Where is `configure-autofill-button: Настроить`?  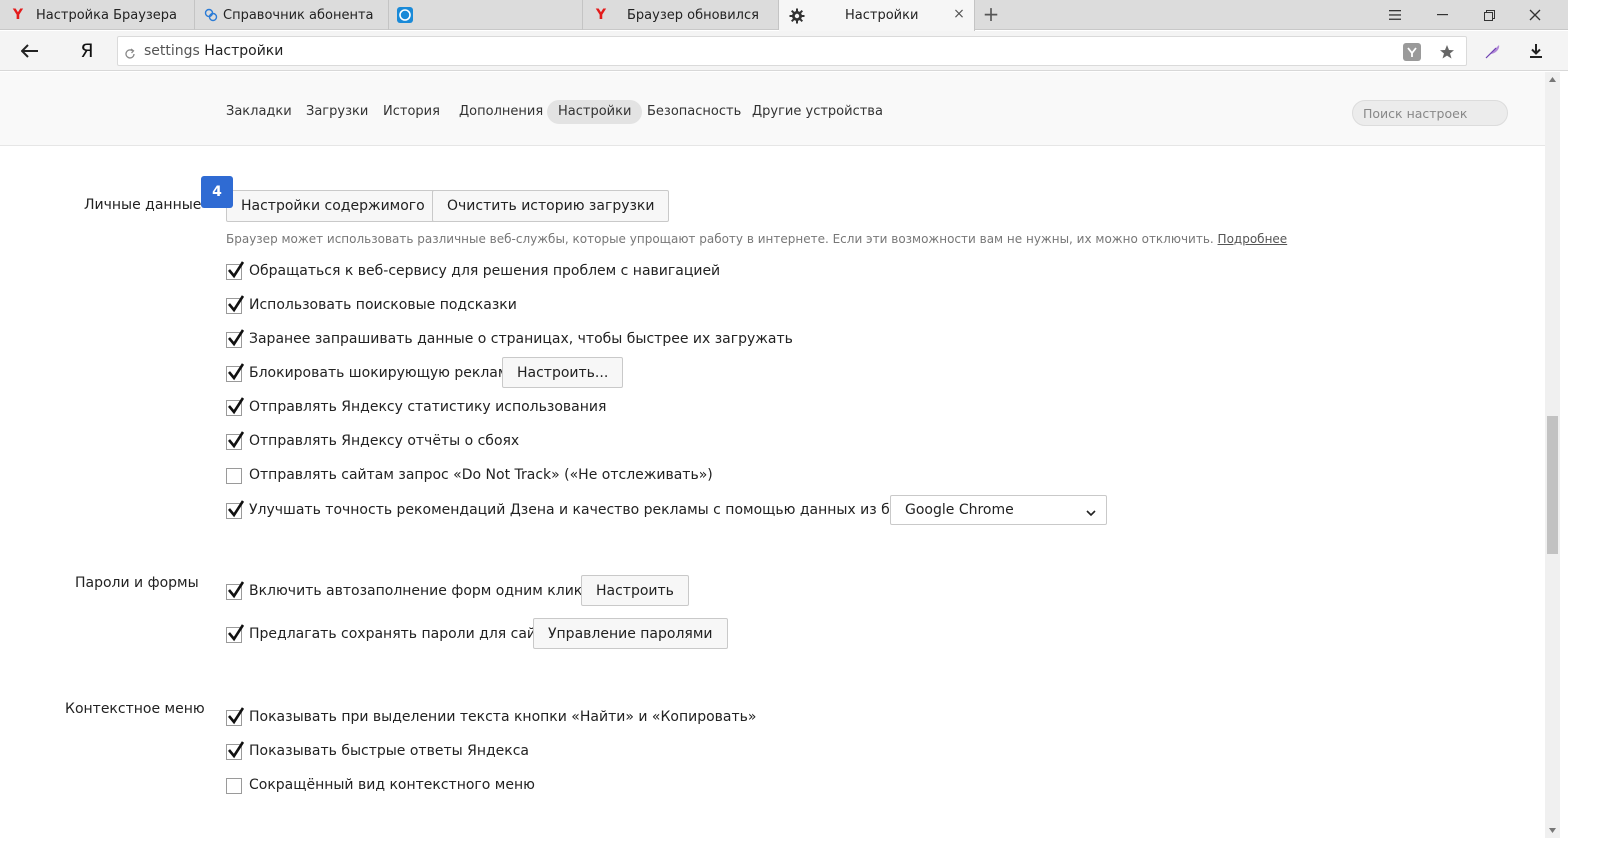 configure-autofill-button: Настроить is located at coordinates (635, 590).